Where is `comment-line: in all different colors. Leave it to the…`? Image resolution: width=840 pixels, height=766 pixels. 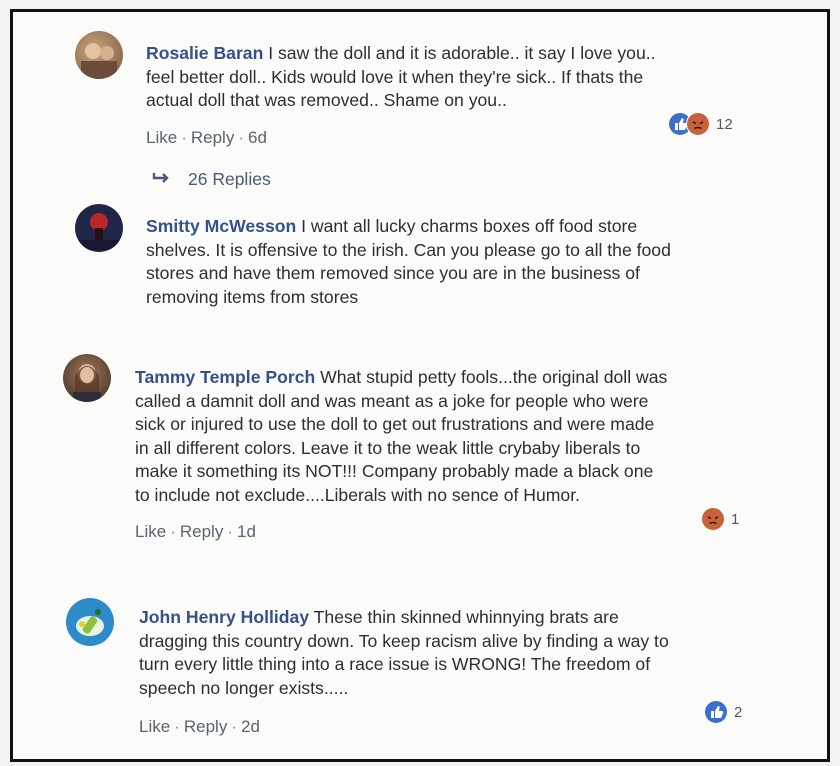
comment-line: in all different colors. Leave it to the… is located at coordinates (388, 447).